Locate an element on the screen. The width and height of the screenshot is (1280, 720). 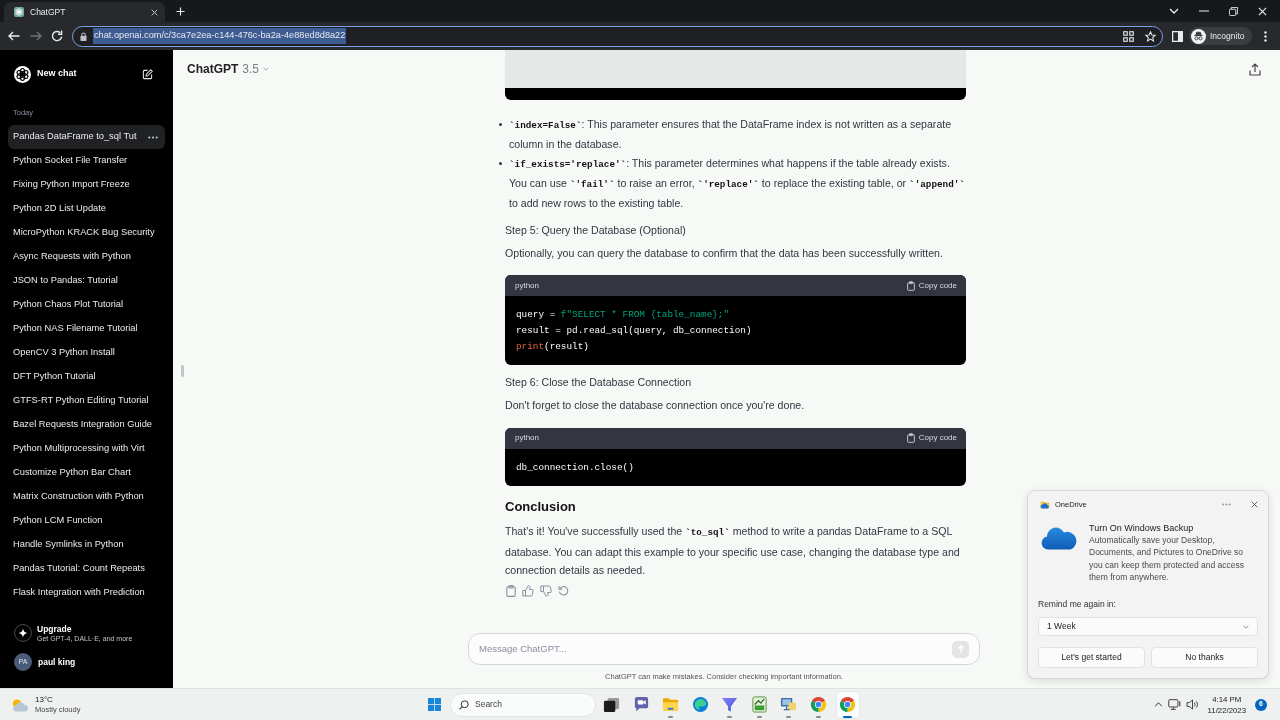
model-selector: ChatGPT 3.5 is located at coordinates (228, 69).